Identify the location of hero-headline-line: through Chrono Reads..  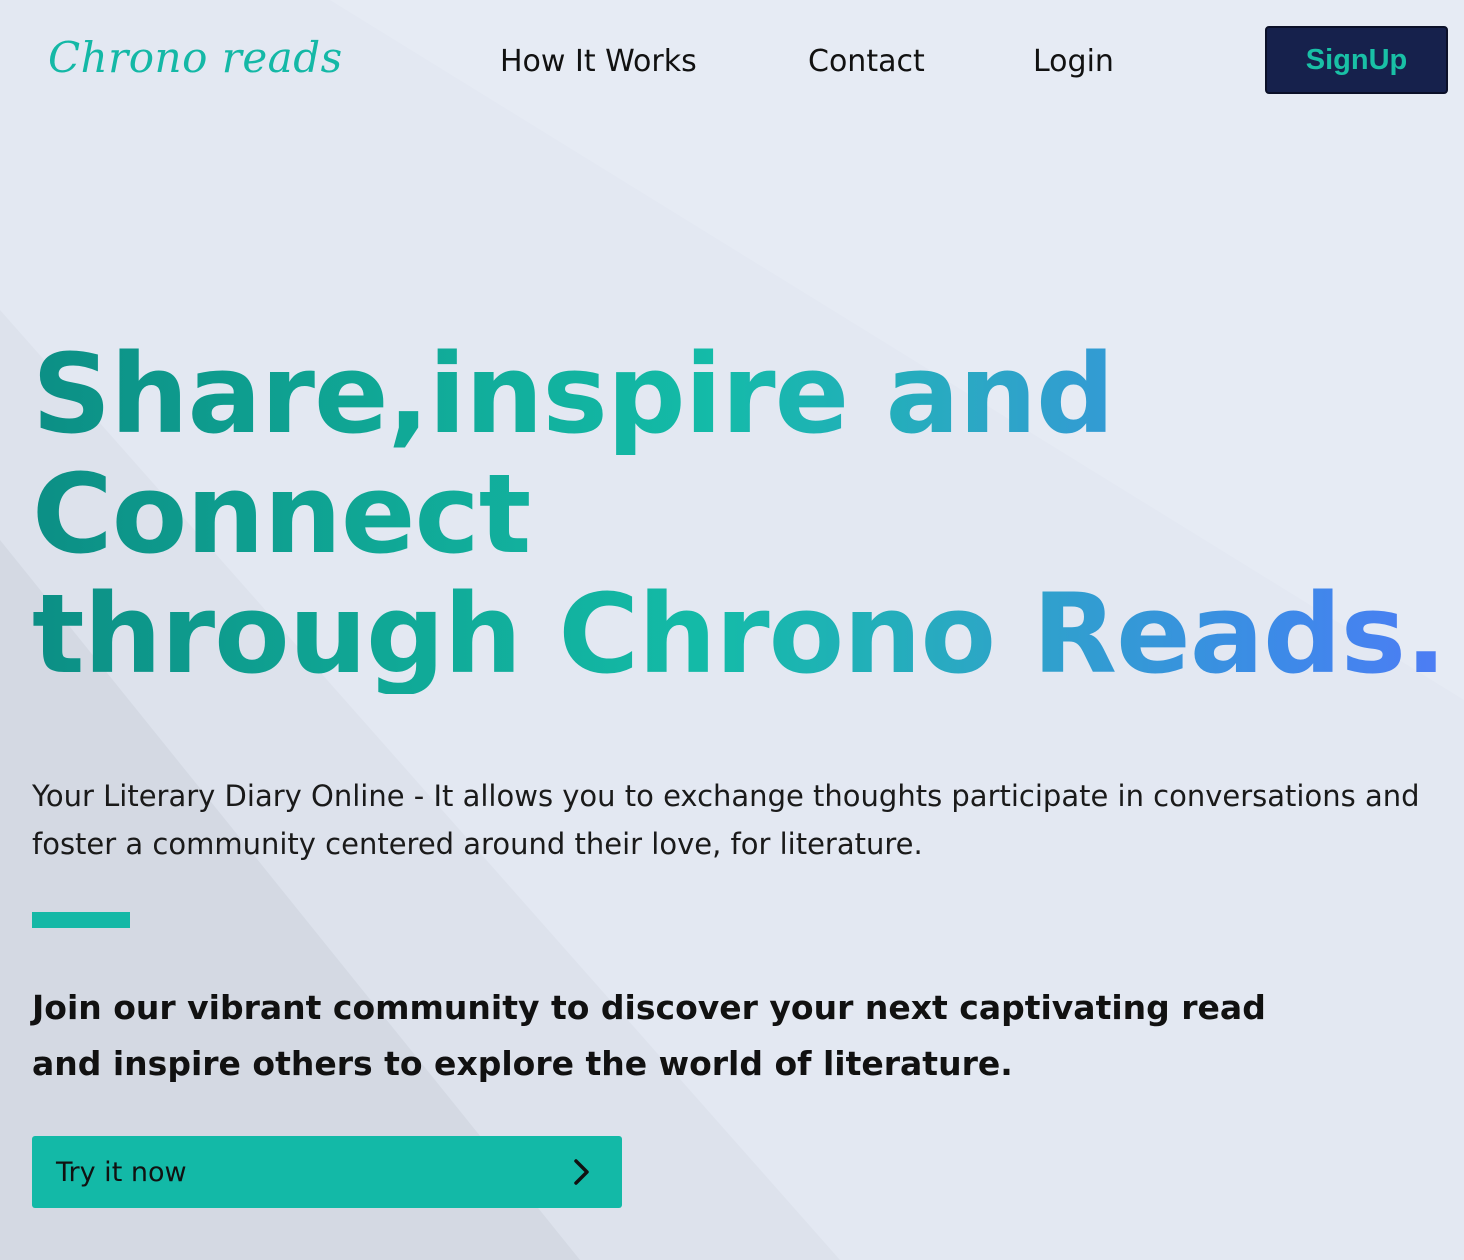
(739, 634).